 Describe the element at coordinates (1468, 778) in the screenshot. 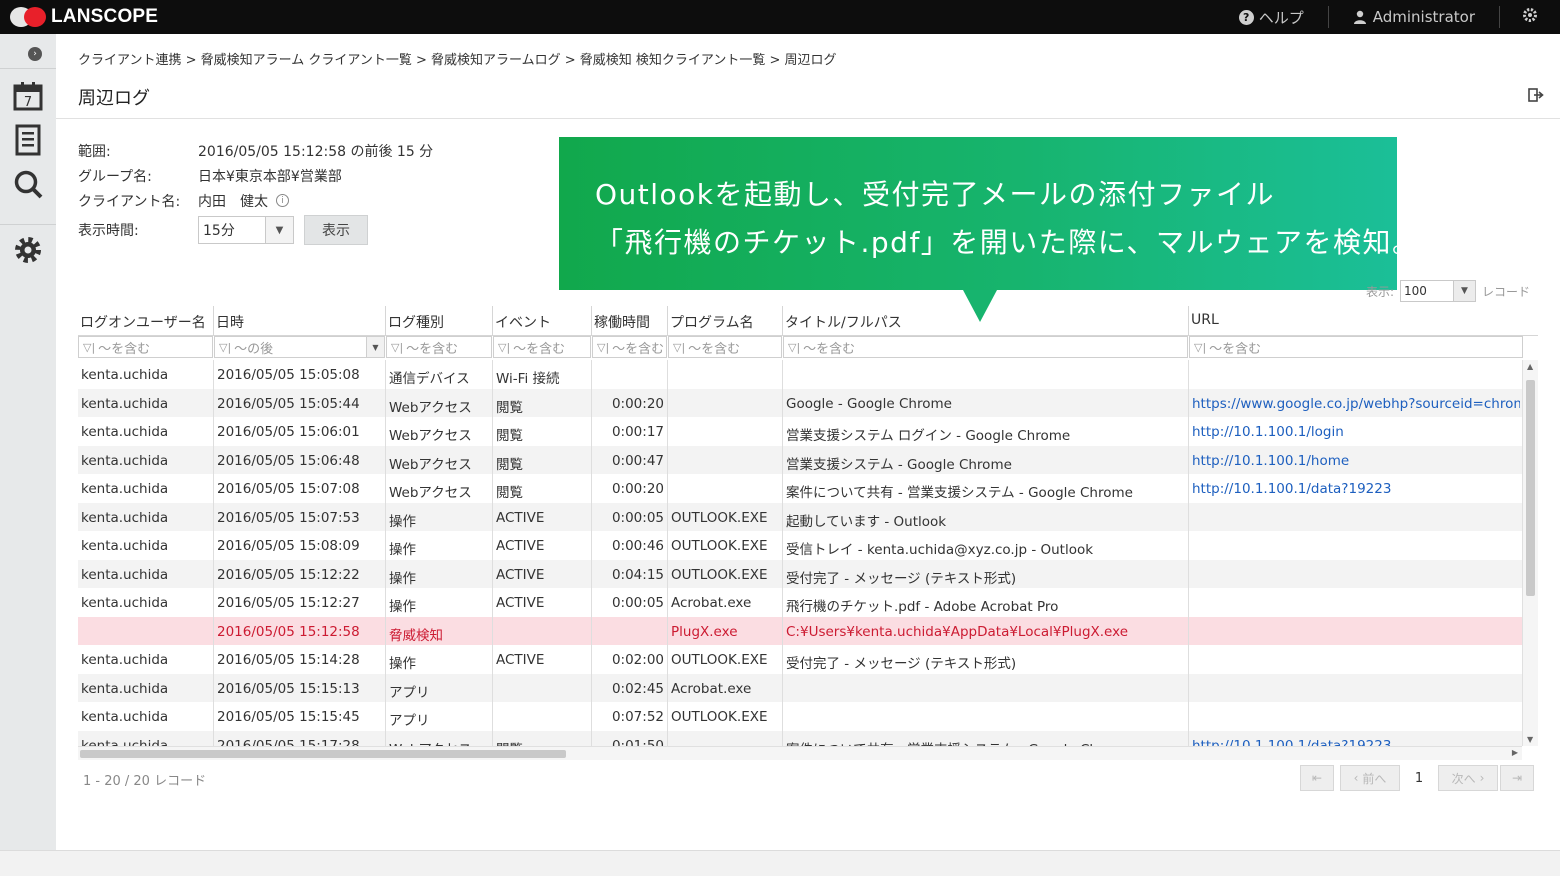

I see `next-page-button: 次へ ›` at that location.